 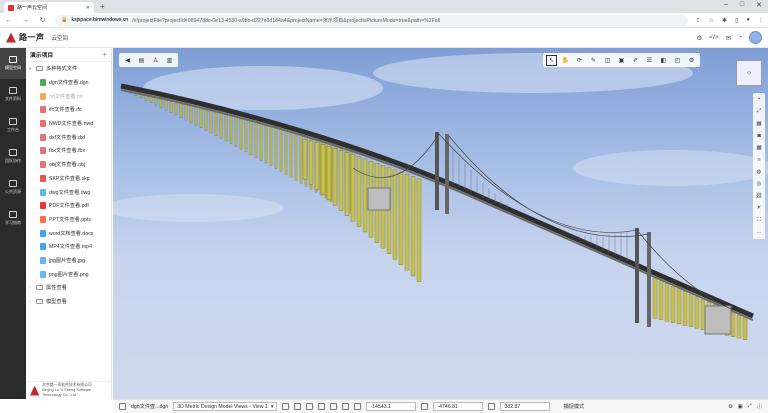 What do you see at coordinates (759, 172) in the screenshot?
I see `globe-icon: ◍` at bounding box center [759, 172].